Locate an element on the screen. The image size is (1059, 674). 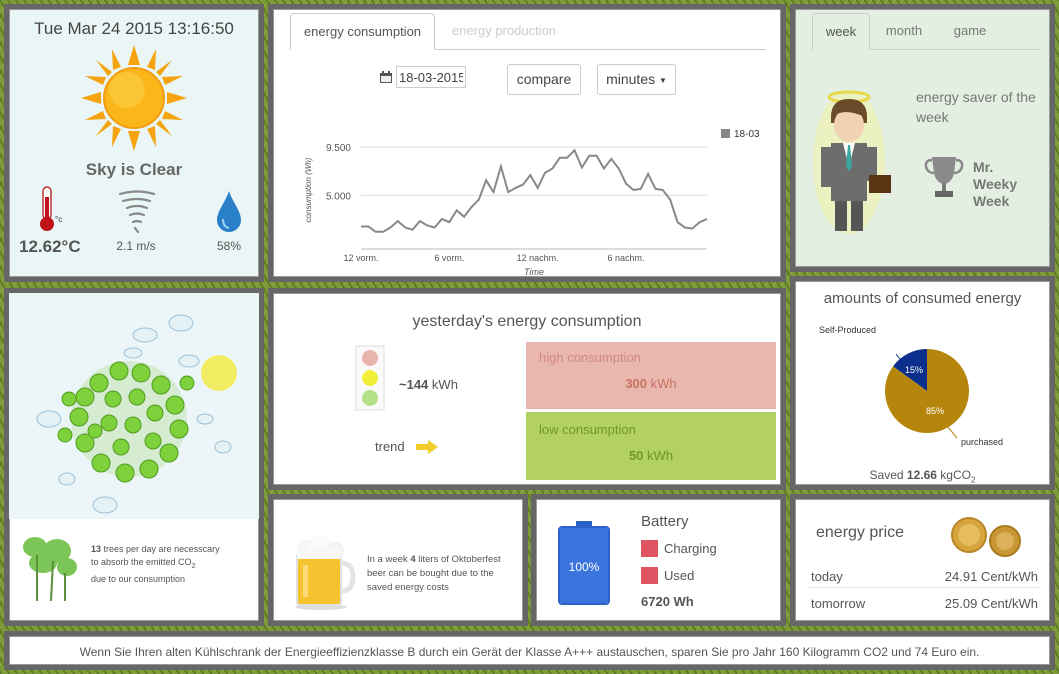
x-axis-title: Time is located at coordinates (534, 272).